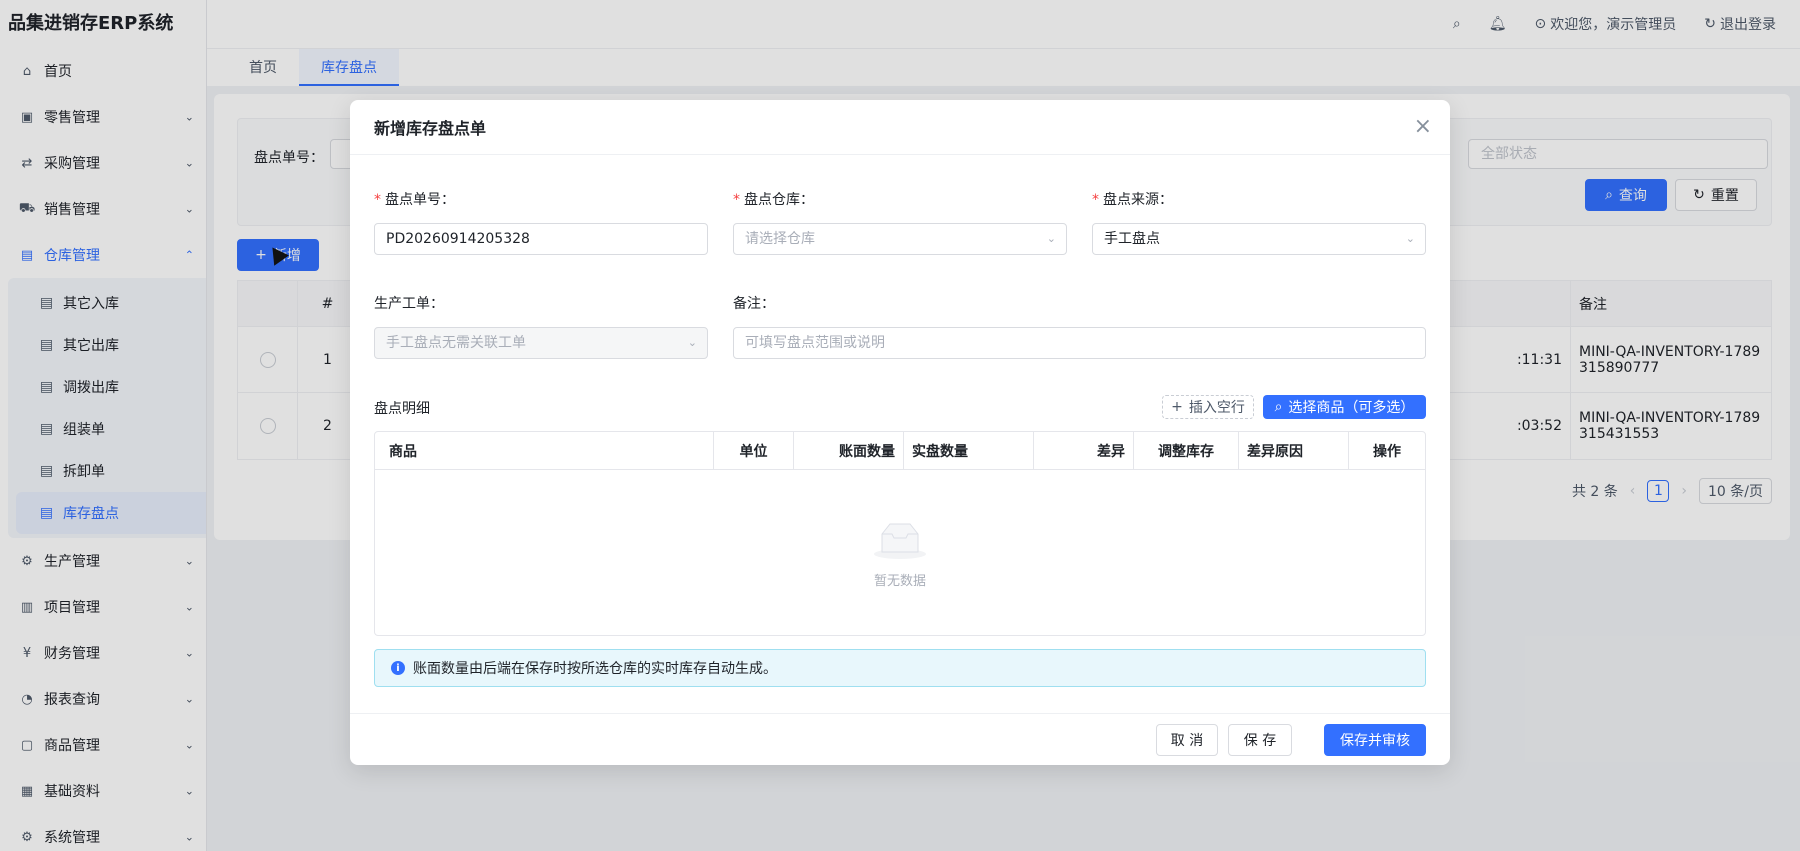 Image resolution: width=1800 pixels, height=851 pixels. Describe the element at coordinates (595, 669) in the screenshot. I see `info-text: 账面数量由后端在保存时按所选仓库的实时库存自动生成。` at that location.